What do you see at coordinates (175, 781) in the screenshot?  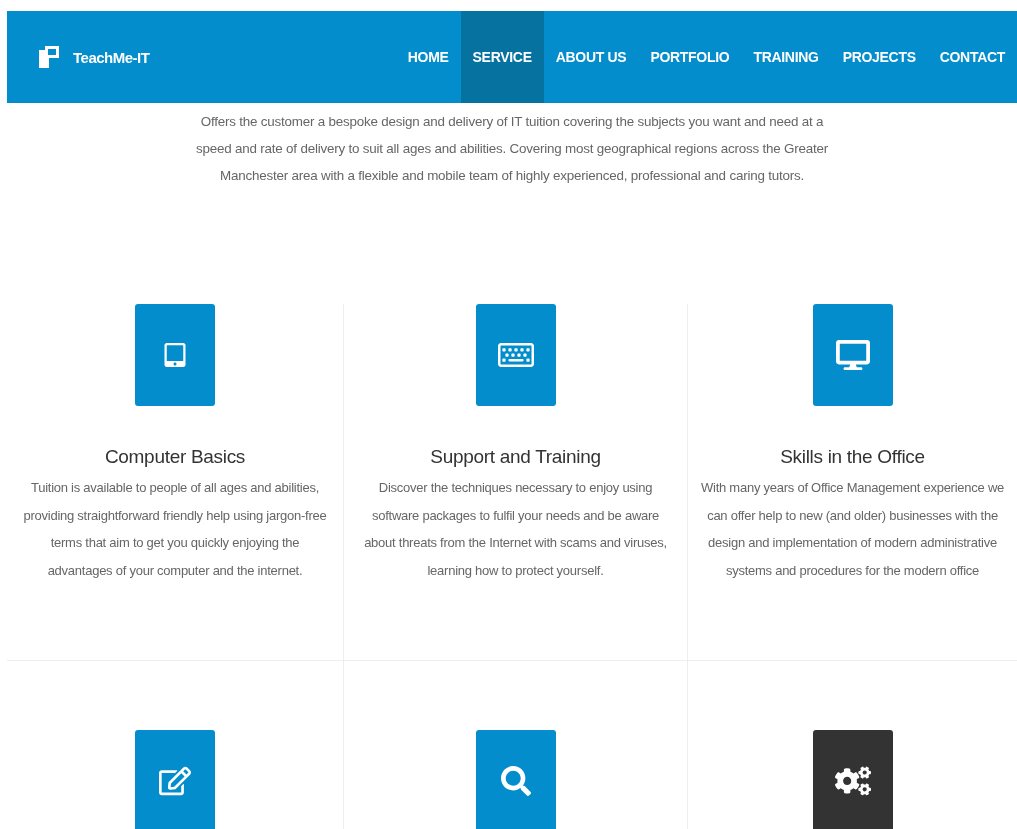 I see `edit-icon` at bounding box center [175, 781].